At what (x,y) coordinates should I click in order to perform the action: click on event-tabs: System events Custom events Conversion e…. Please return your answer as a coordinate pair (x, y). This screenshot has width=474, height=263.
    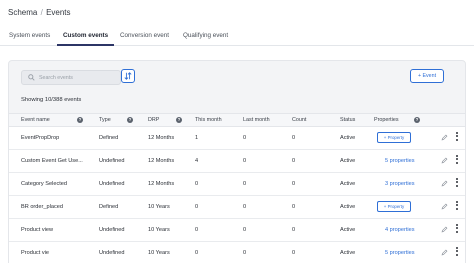
    Looking at the image, I should click on (237, 36).